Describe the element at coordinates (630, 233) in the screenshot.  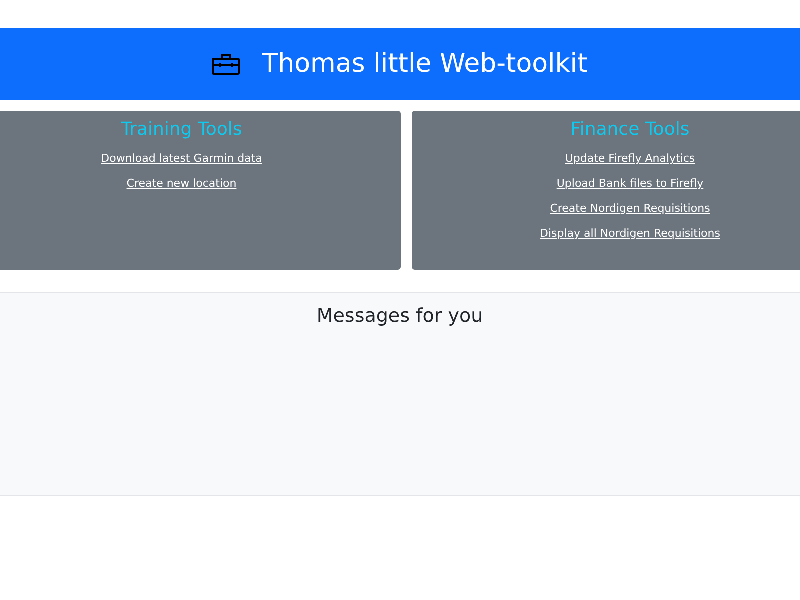
I see `tool-link: Display all Nordigen Requisitions` at that location.